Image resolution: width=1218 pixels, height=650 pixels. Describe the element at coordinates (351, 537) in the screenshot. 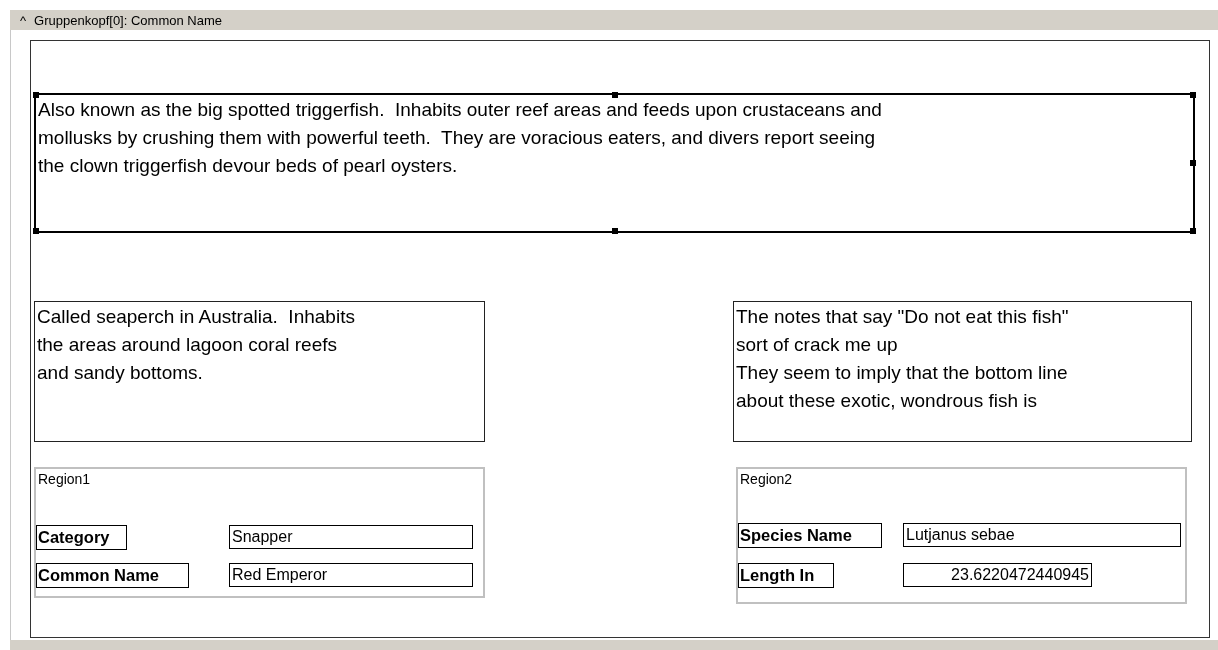

I see `field-value: Snapper` at that location.